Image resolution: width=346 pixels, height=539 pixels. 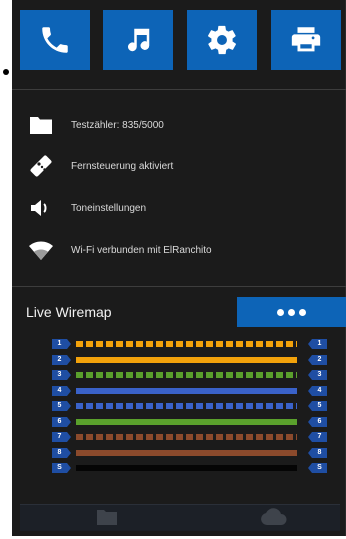 I want to click on wire-row: 11, so click(x=189, y=344).